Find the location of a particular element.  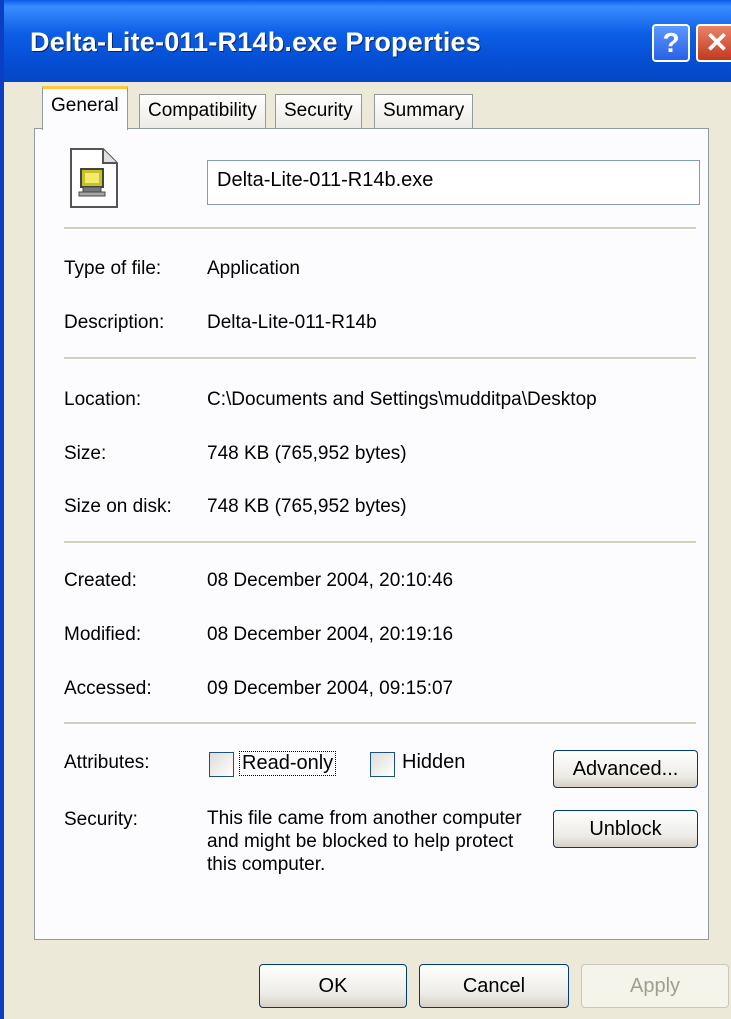

type-of-file-value: Application is located at coordinates (253, 268).